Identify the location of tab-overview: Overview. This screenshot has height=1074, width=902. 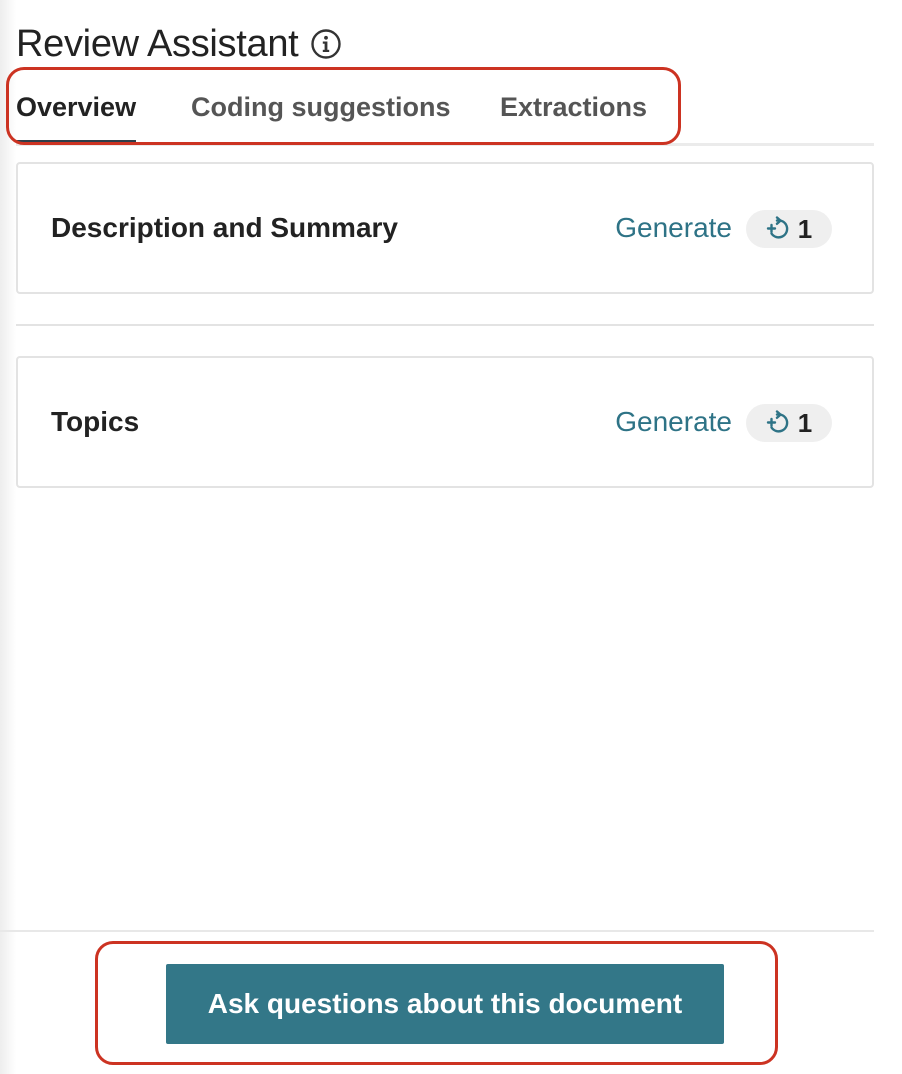
(76, 111).